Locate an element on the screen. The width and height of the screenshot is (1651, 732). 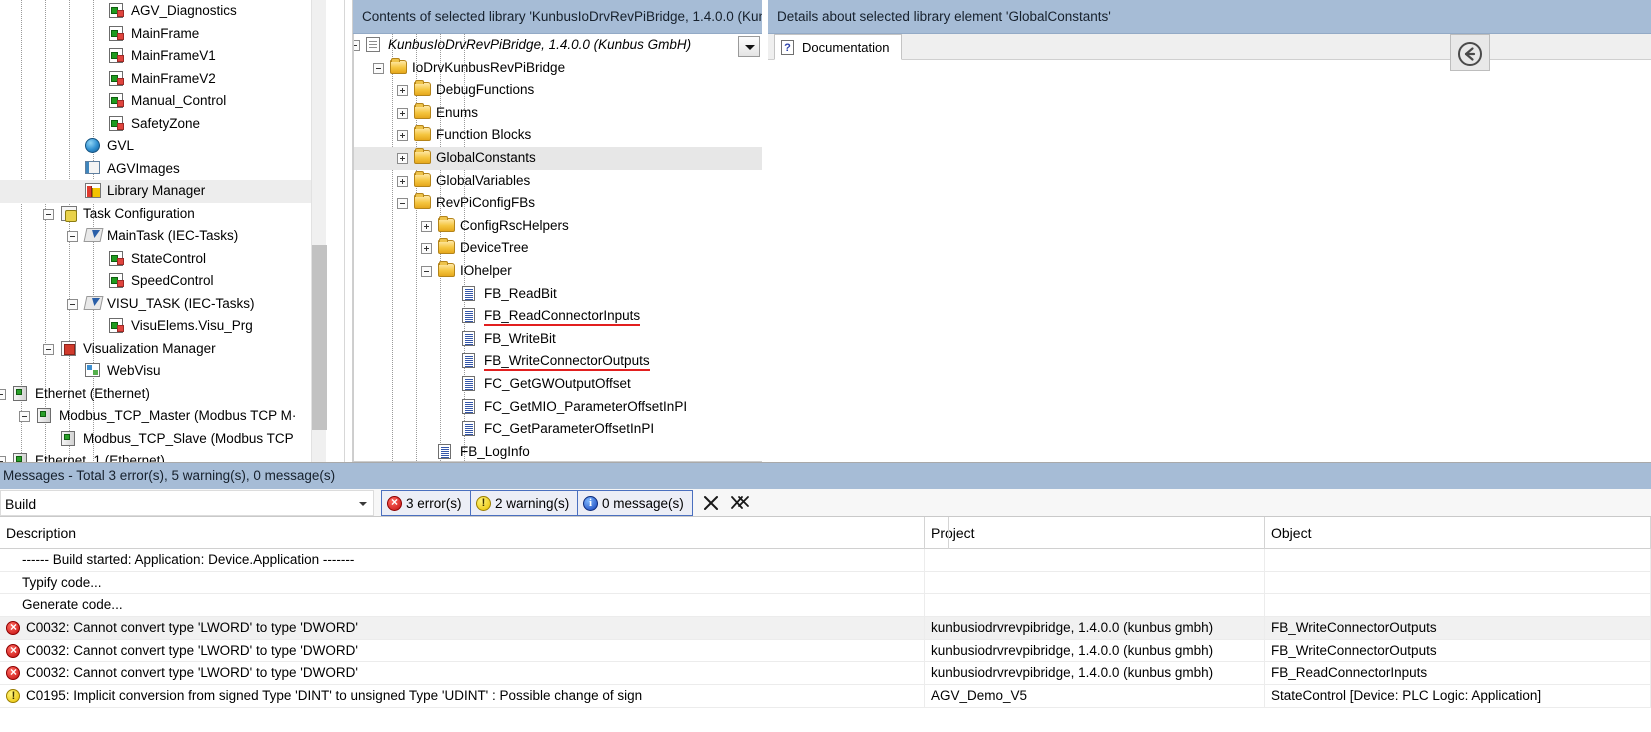
library-tree-item-debugfunctions: DebugFunctions is located at coordinates (558, 90).